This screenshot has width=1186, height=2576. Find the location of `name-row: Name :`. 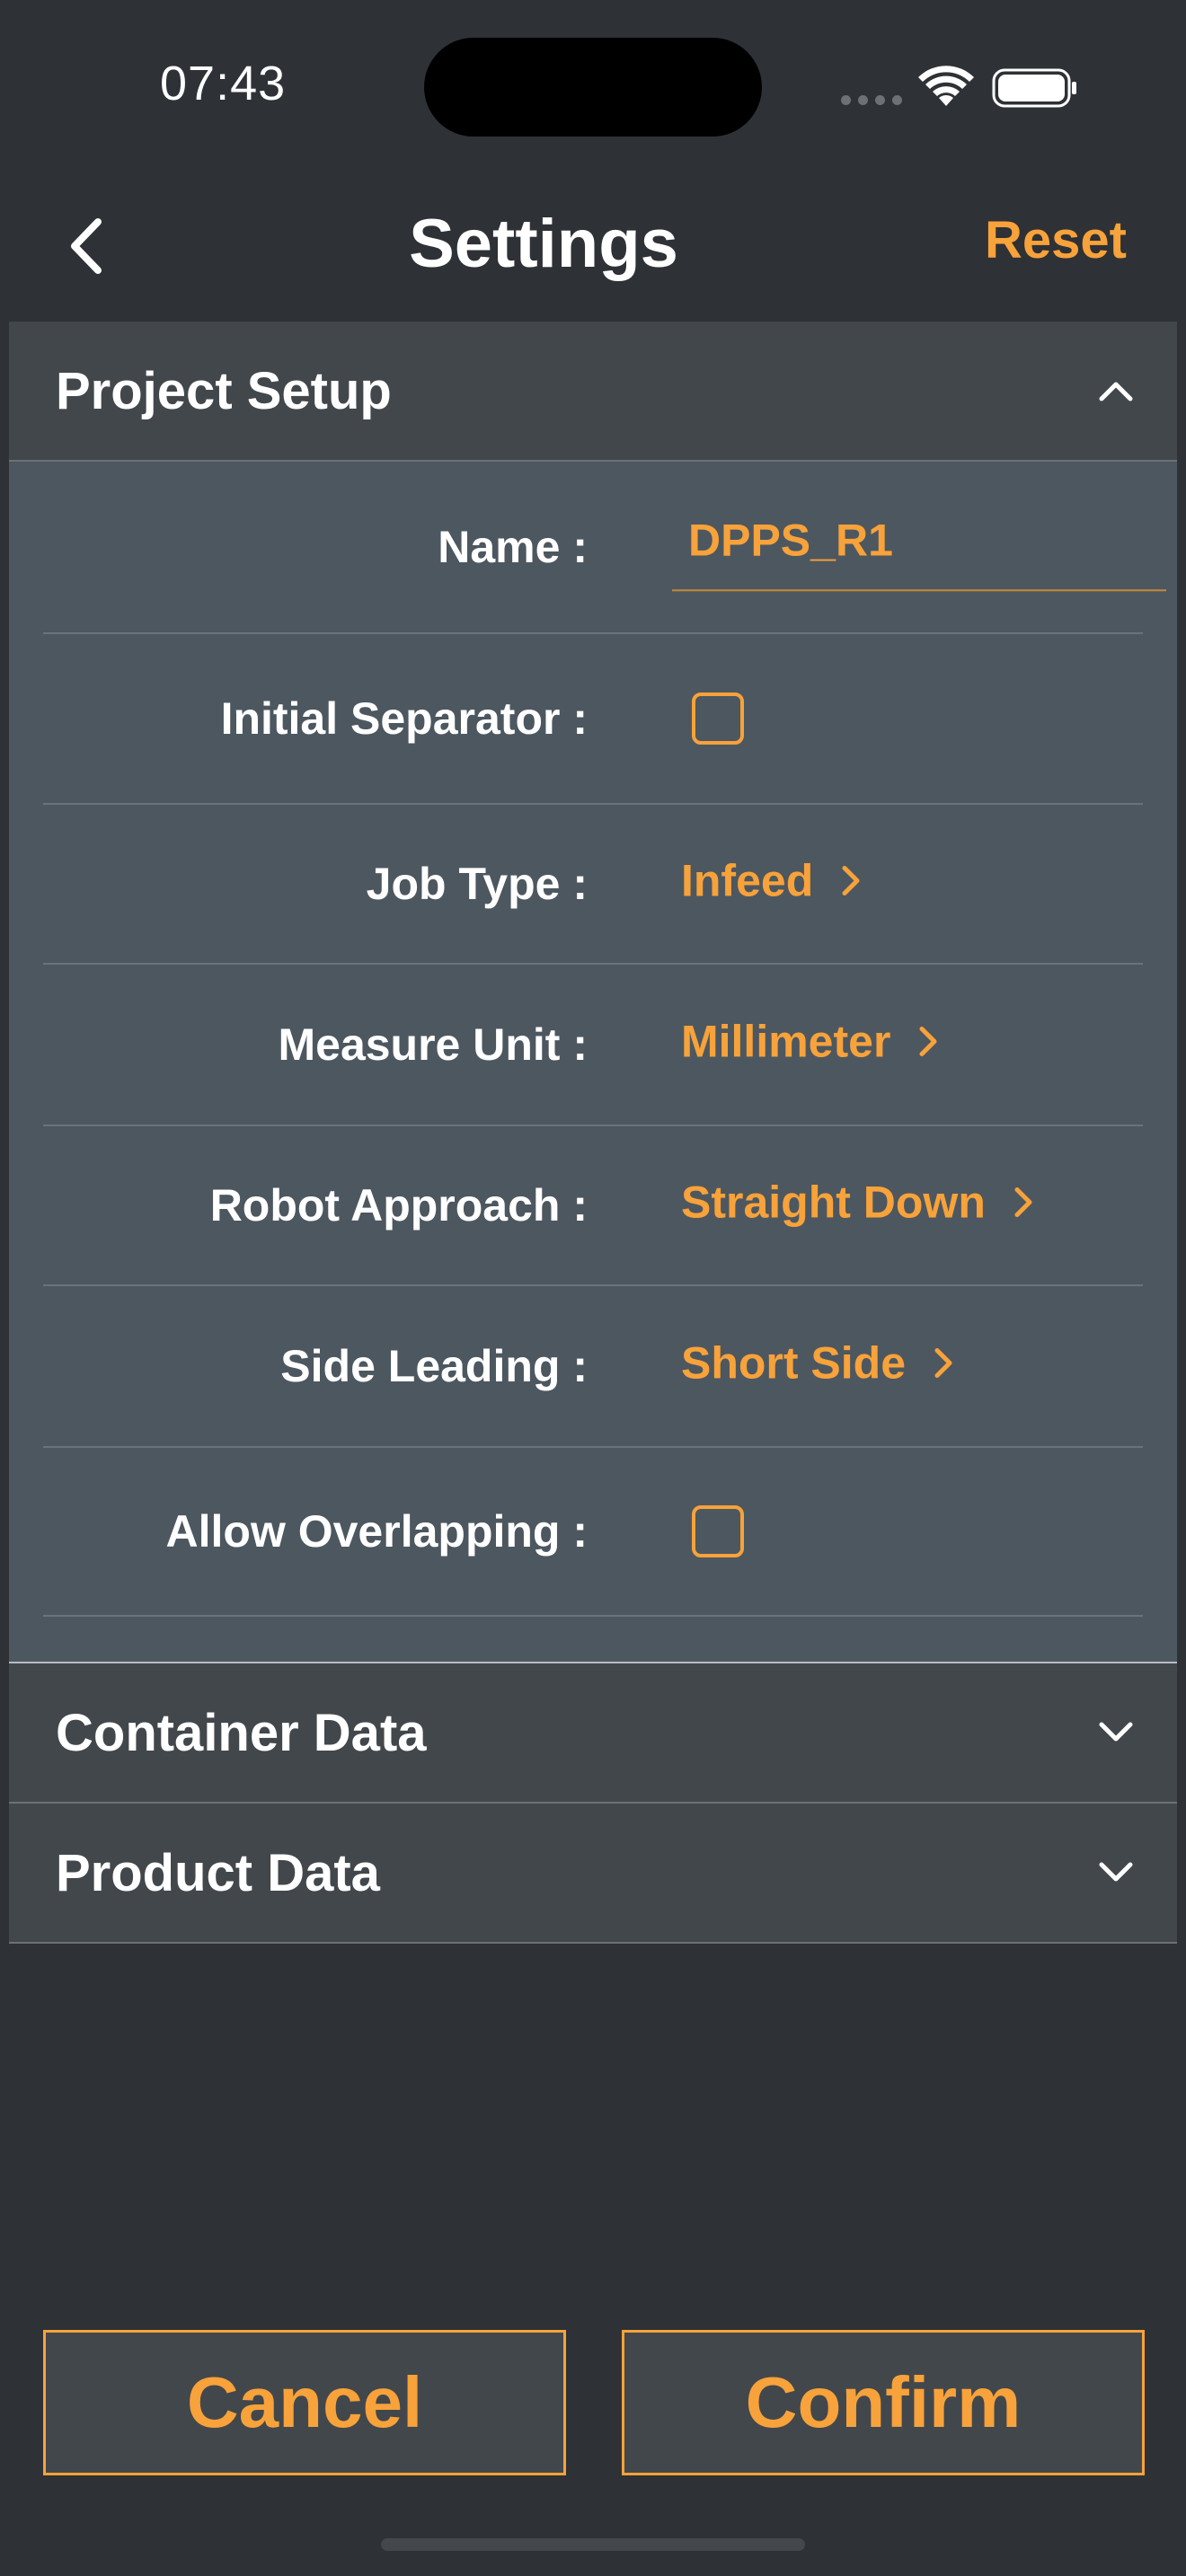

name-row: Name : is located at coordinates (604, 548).